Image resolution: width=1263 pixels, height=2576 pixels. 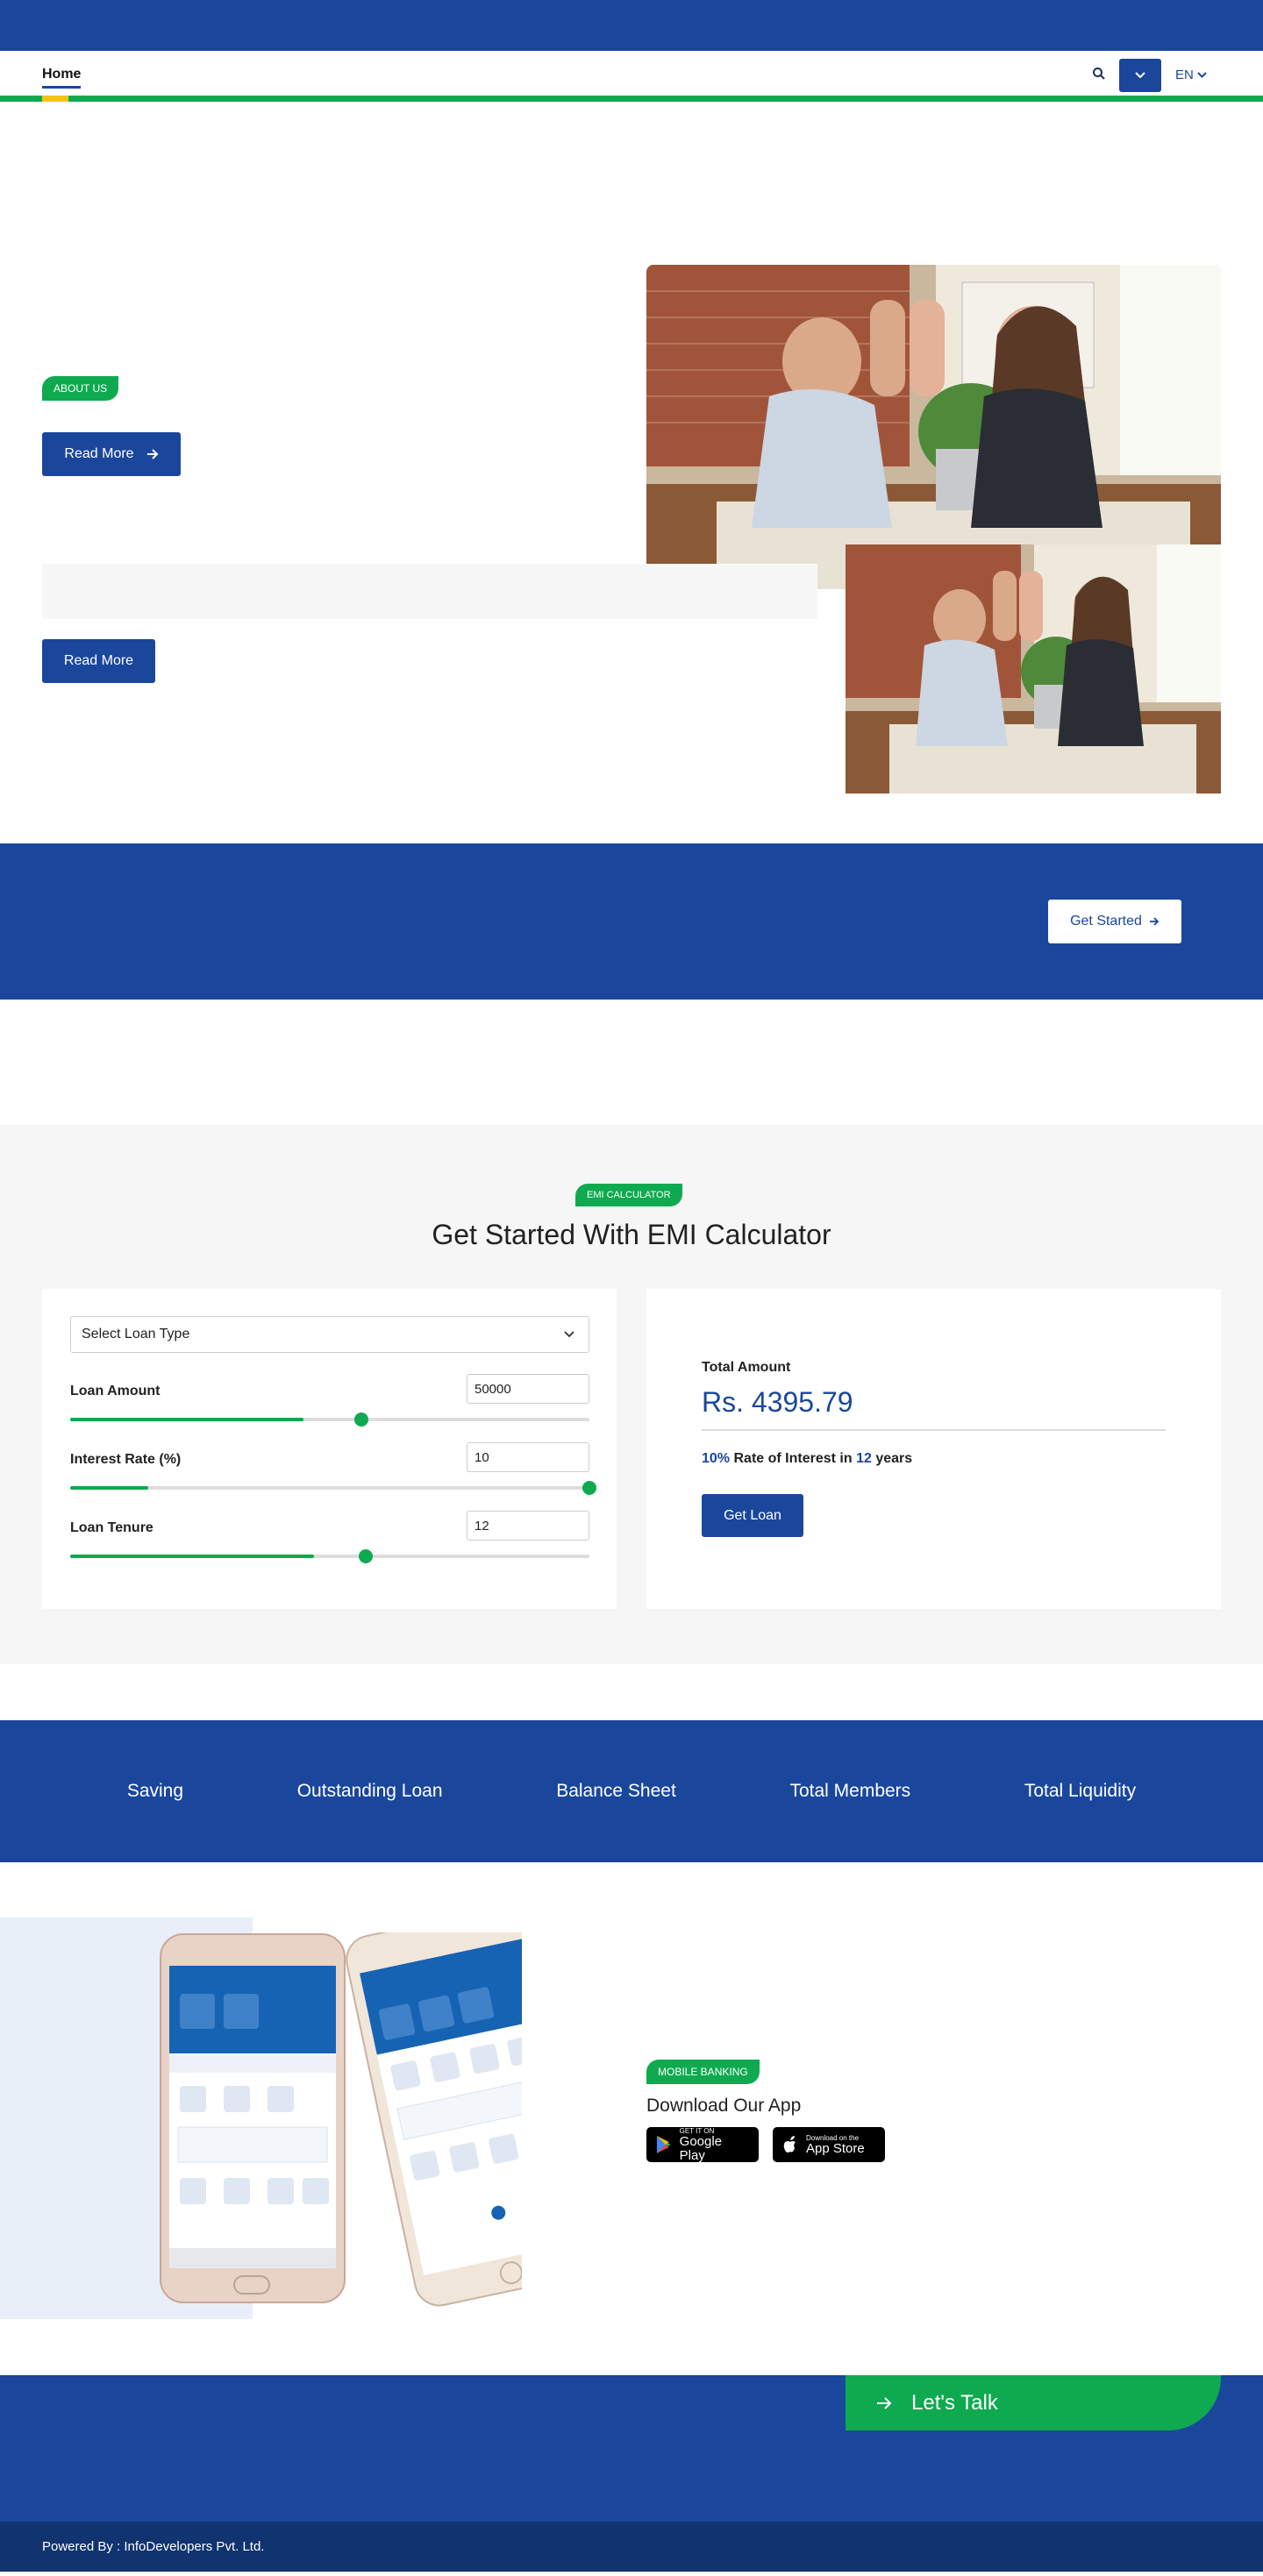 I want to click on info-read-more-button: Read More, so click(x=98, y=661).